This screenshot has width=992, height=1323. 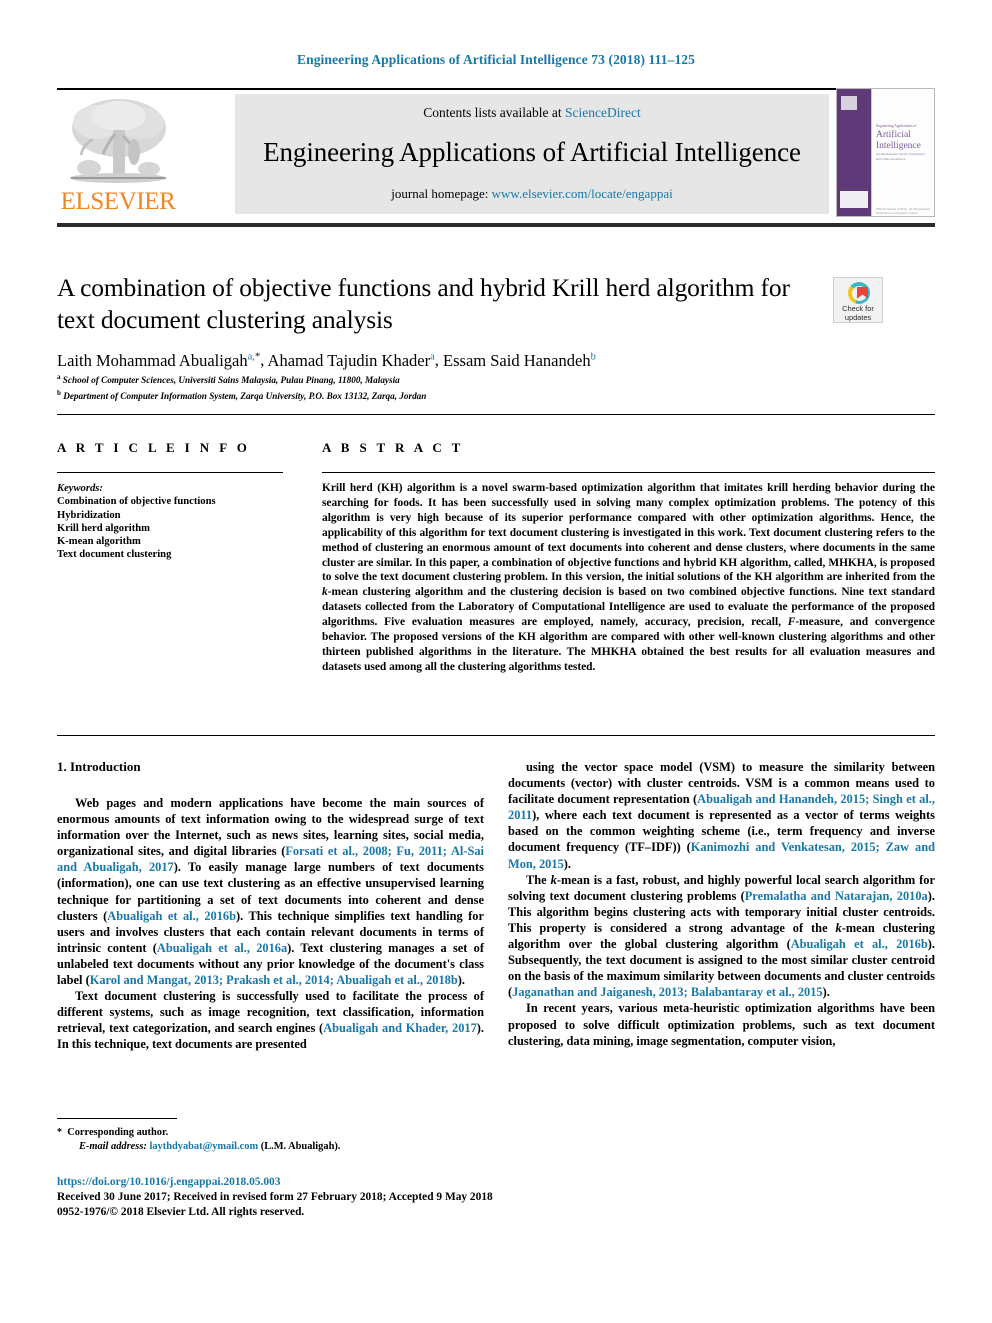 I want to click on affiliation-b-mark: b, so click(x=59, y=392).